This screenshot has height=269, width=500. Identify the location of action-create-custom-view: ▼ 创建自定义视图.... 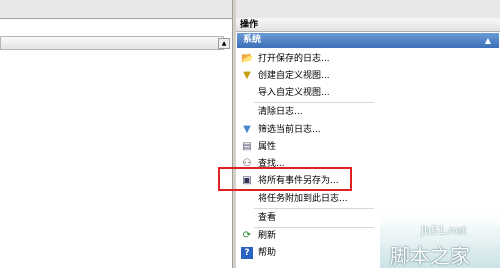
(368, 76).